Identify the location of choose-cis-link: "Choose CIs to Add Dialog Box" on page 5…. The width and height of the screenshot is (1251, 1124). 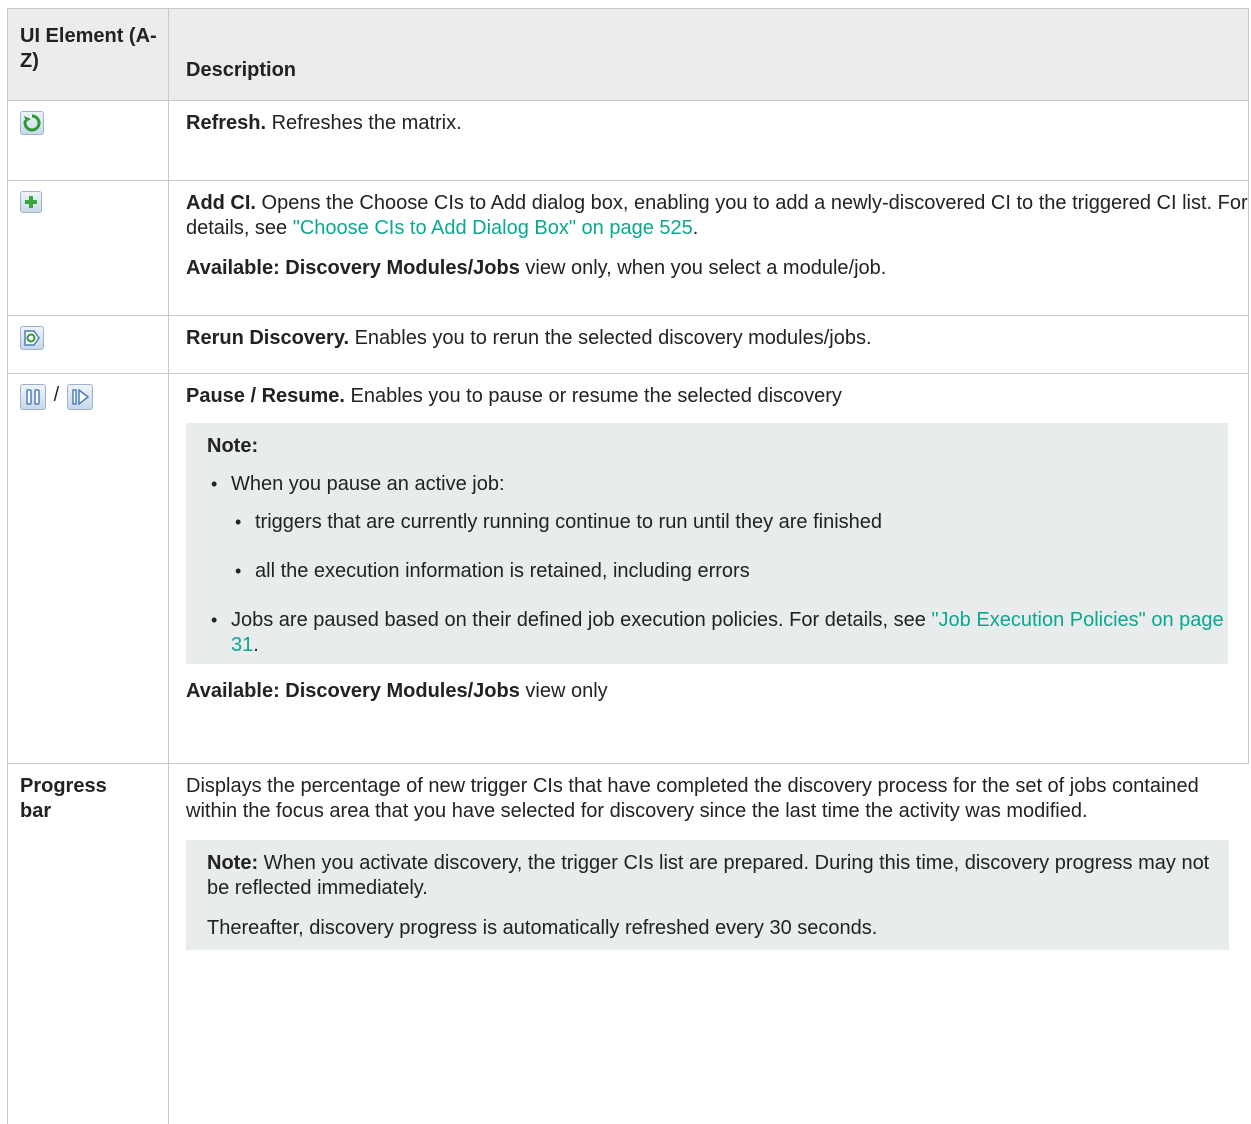
(493, 228).